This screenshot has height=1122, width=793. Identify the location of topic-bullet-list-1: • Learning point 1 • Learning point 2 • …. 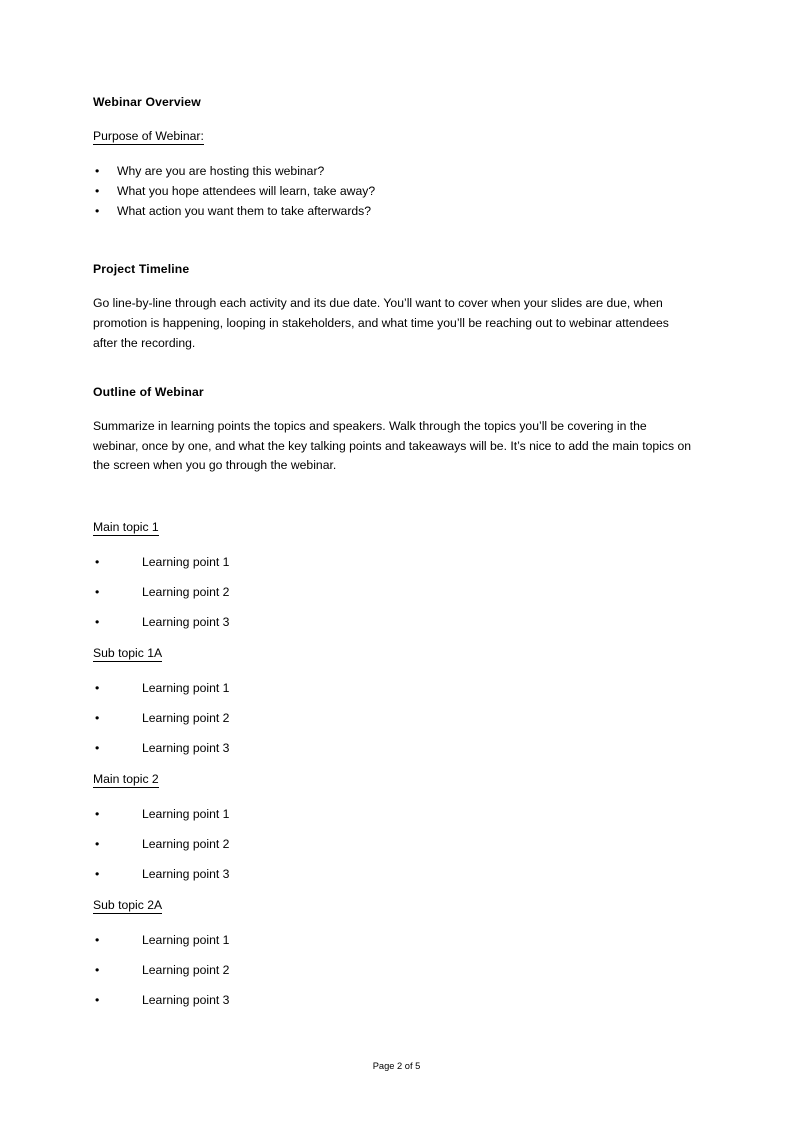
(393, 592).